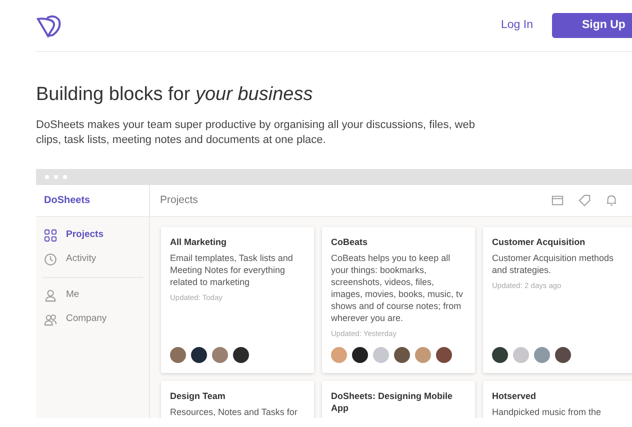 The image size is (632, 427). Describe the element at coordinates (50, 295) in the screenshot. I see `person-icon` at that location.